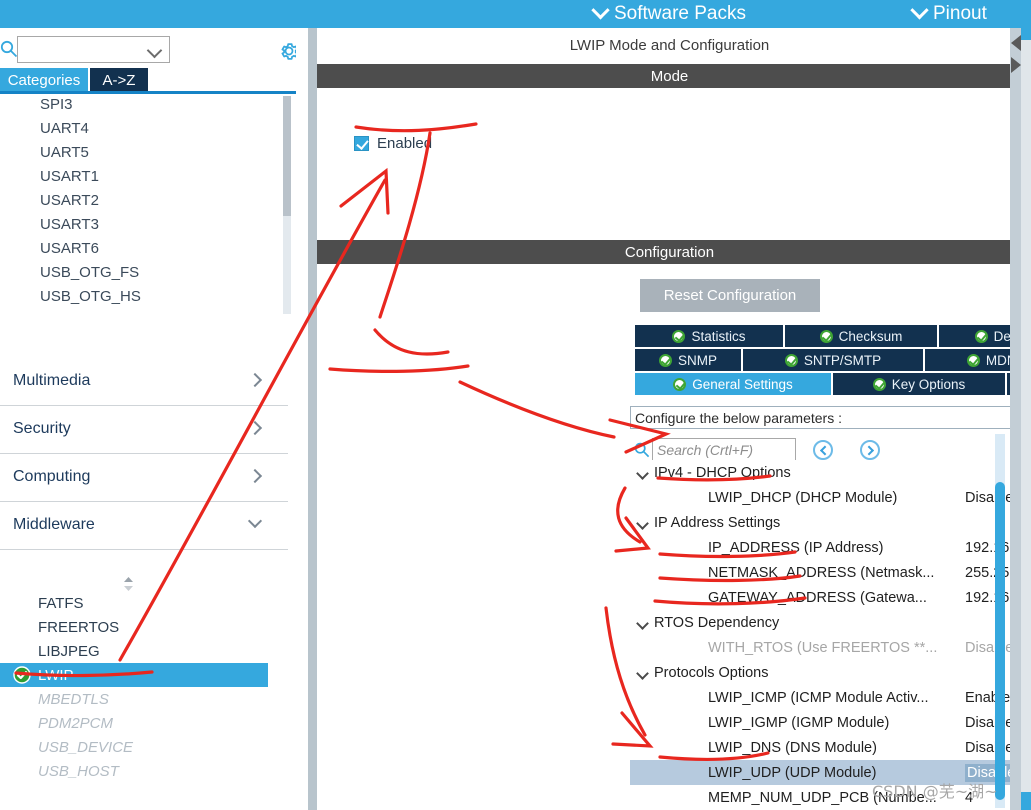 The image size is (1031, 810). What do you see at coordinates (56, 104) in the screenshot?
I see `peripheral-item: SPI3` at bounding box center [56, 104].